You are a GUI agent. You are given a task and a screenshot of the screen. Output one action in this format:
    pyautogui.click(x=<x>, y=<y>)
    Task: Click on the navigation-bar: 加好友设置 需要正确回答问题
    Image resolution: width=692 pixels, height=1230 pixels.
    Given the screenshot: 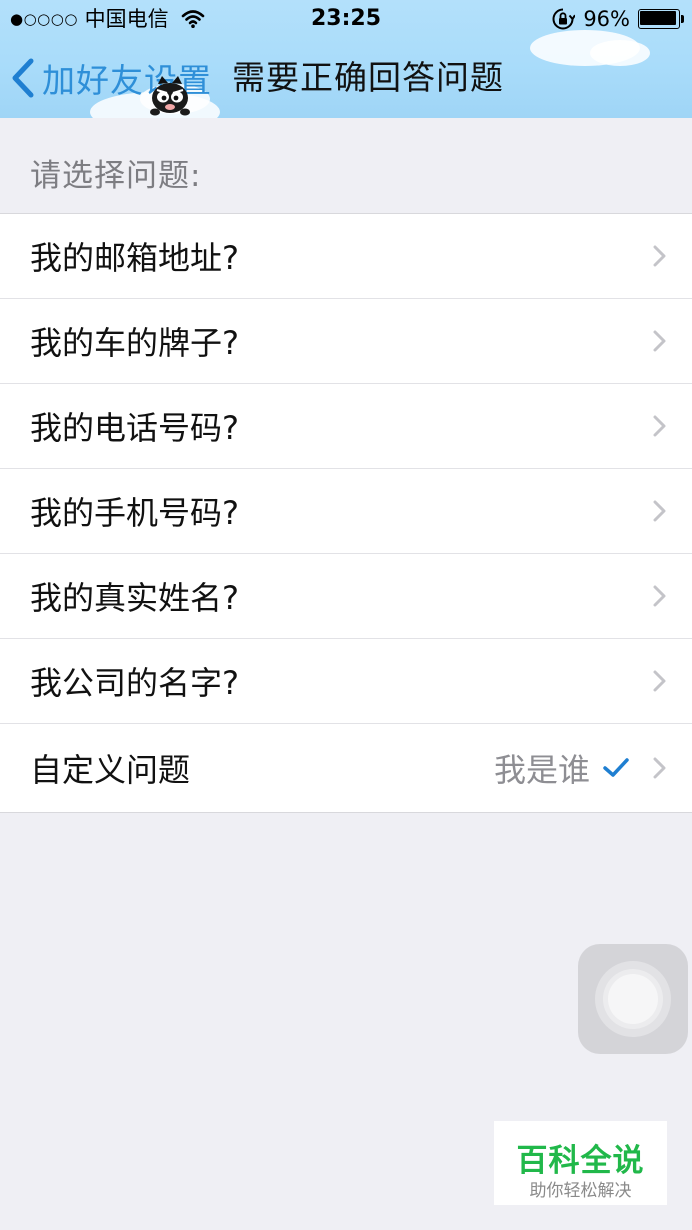 What is the action you would take?
    pyautogui.click(x=346, y=78)
    